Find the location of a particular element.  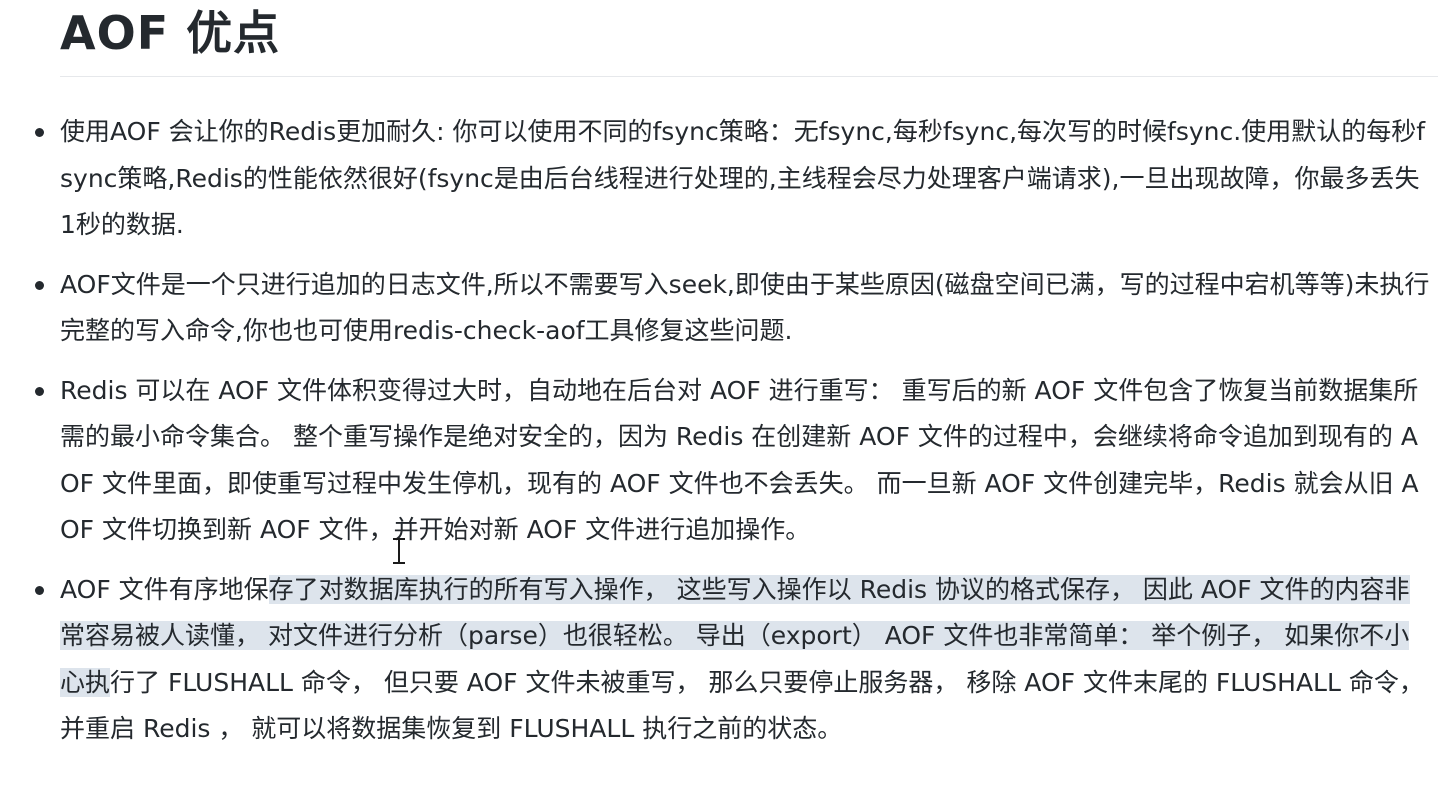

list-item-text: AOF 文件有序地保 is located at coordinates (164, 589).